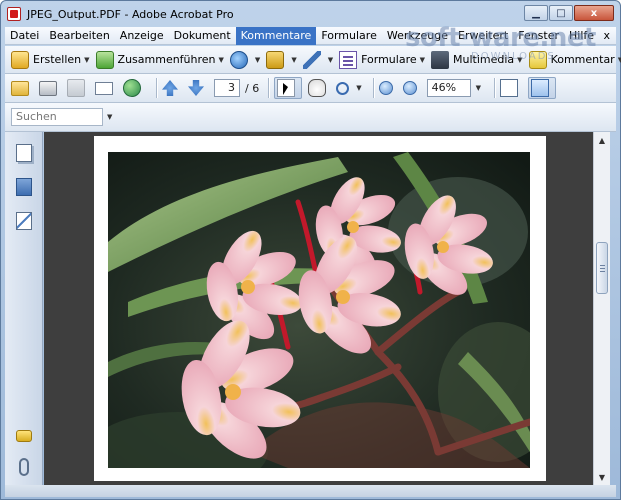 This screenshot has height=500, width=621. Describe the element at coordinates (310, 491) in the screenshot. I see `window-bottom-edge` at that location.